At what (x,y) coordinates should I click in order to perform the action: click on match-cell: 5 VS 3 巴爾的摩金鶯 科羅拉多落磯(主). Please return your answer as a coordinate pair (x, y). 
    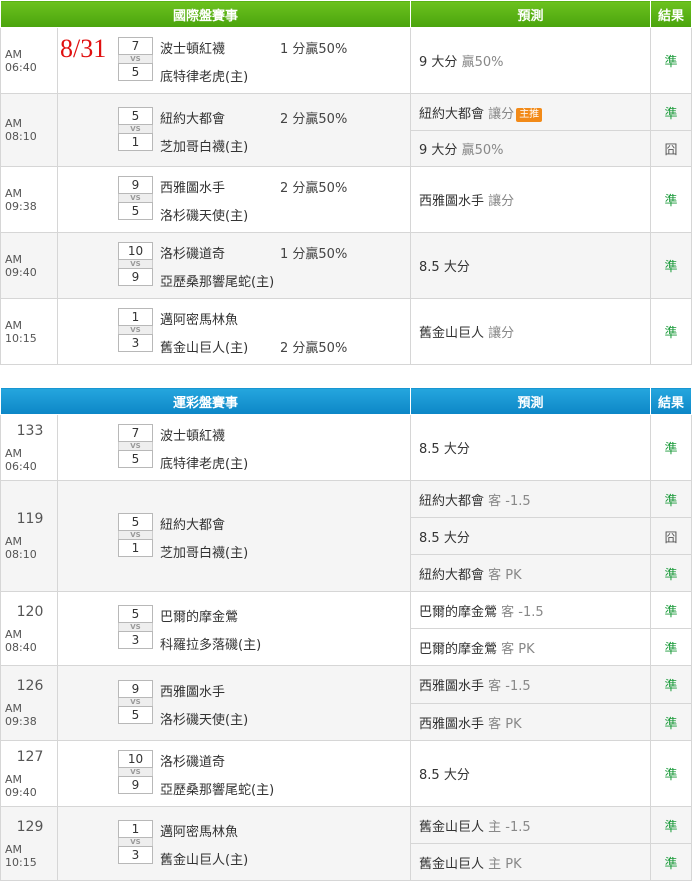
    Looking at the image, I should click on (234, 628).